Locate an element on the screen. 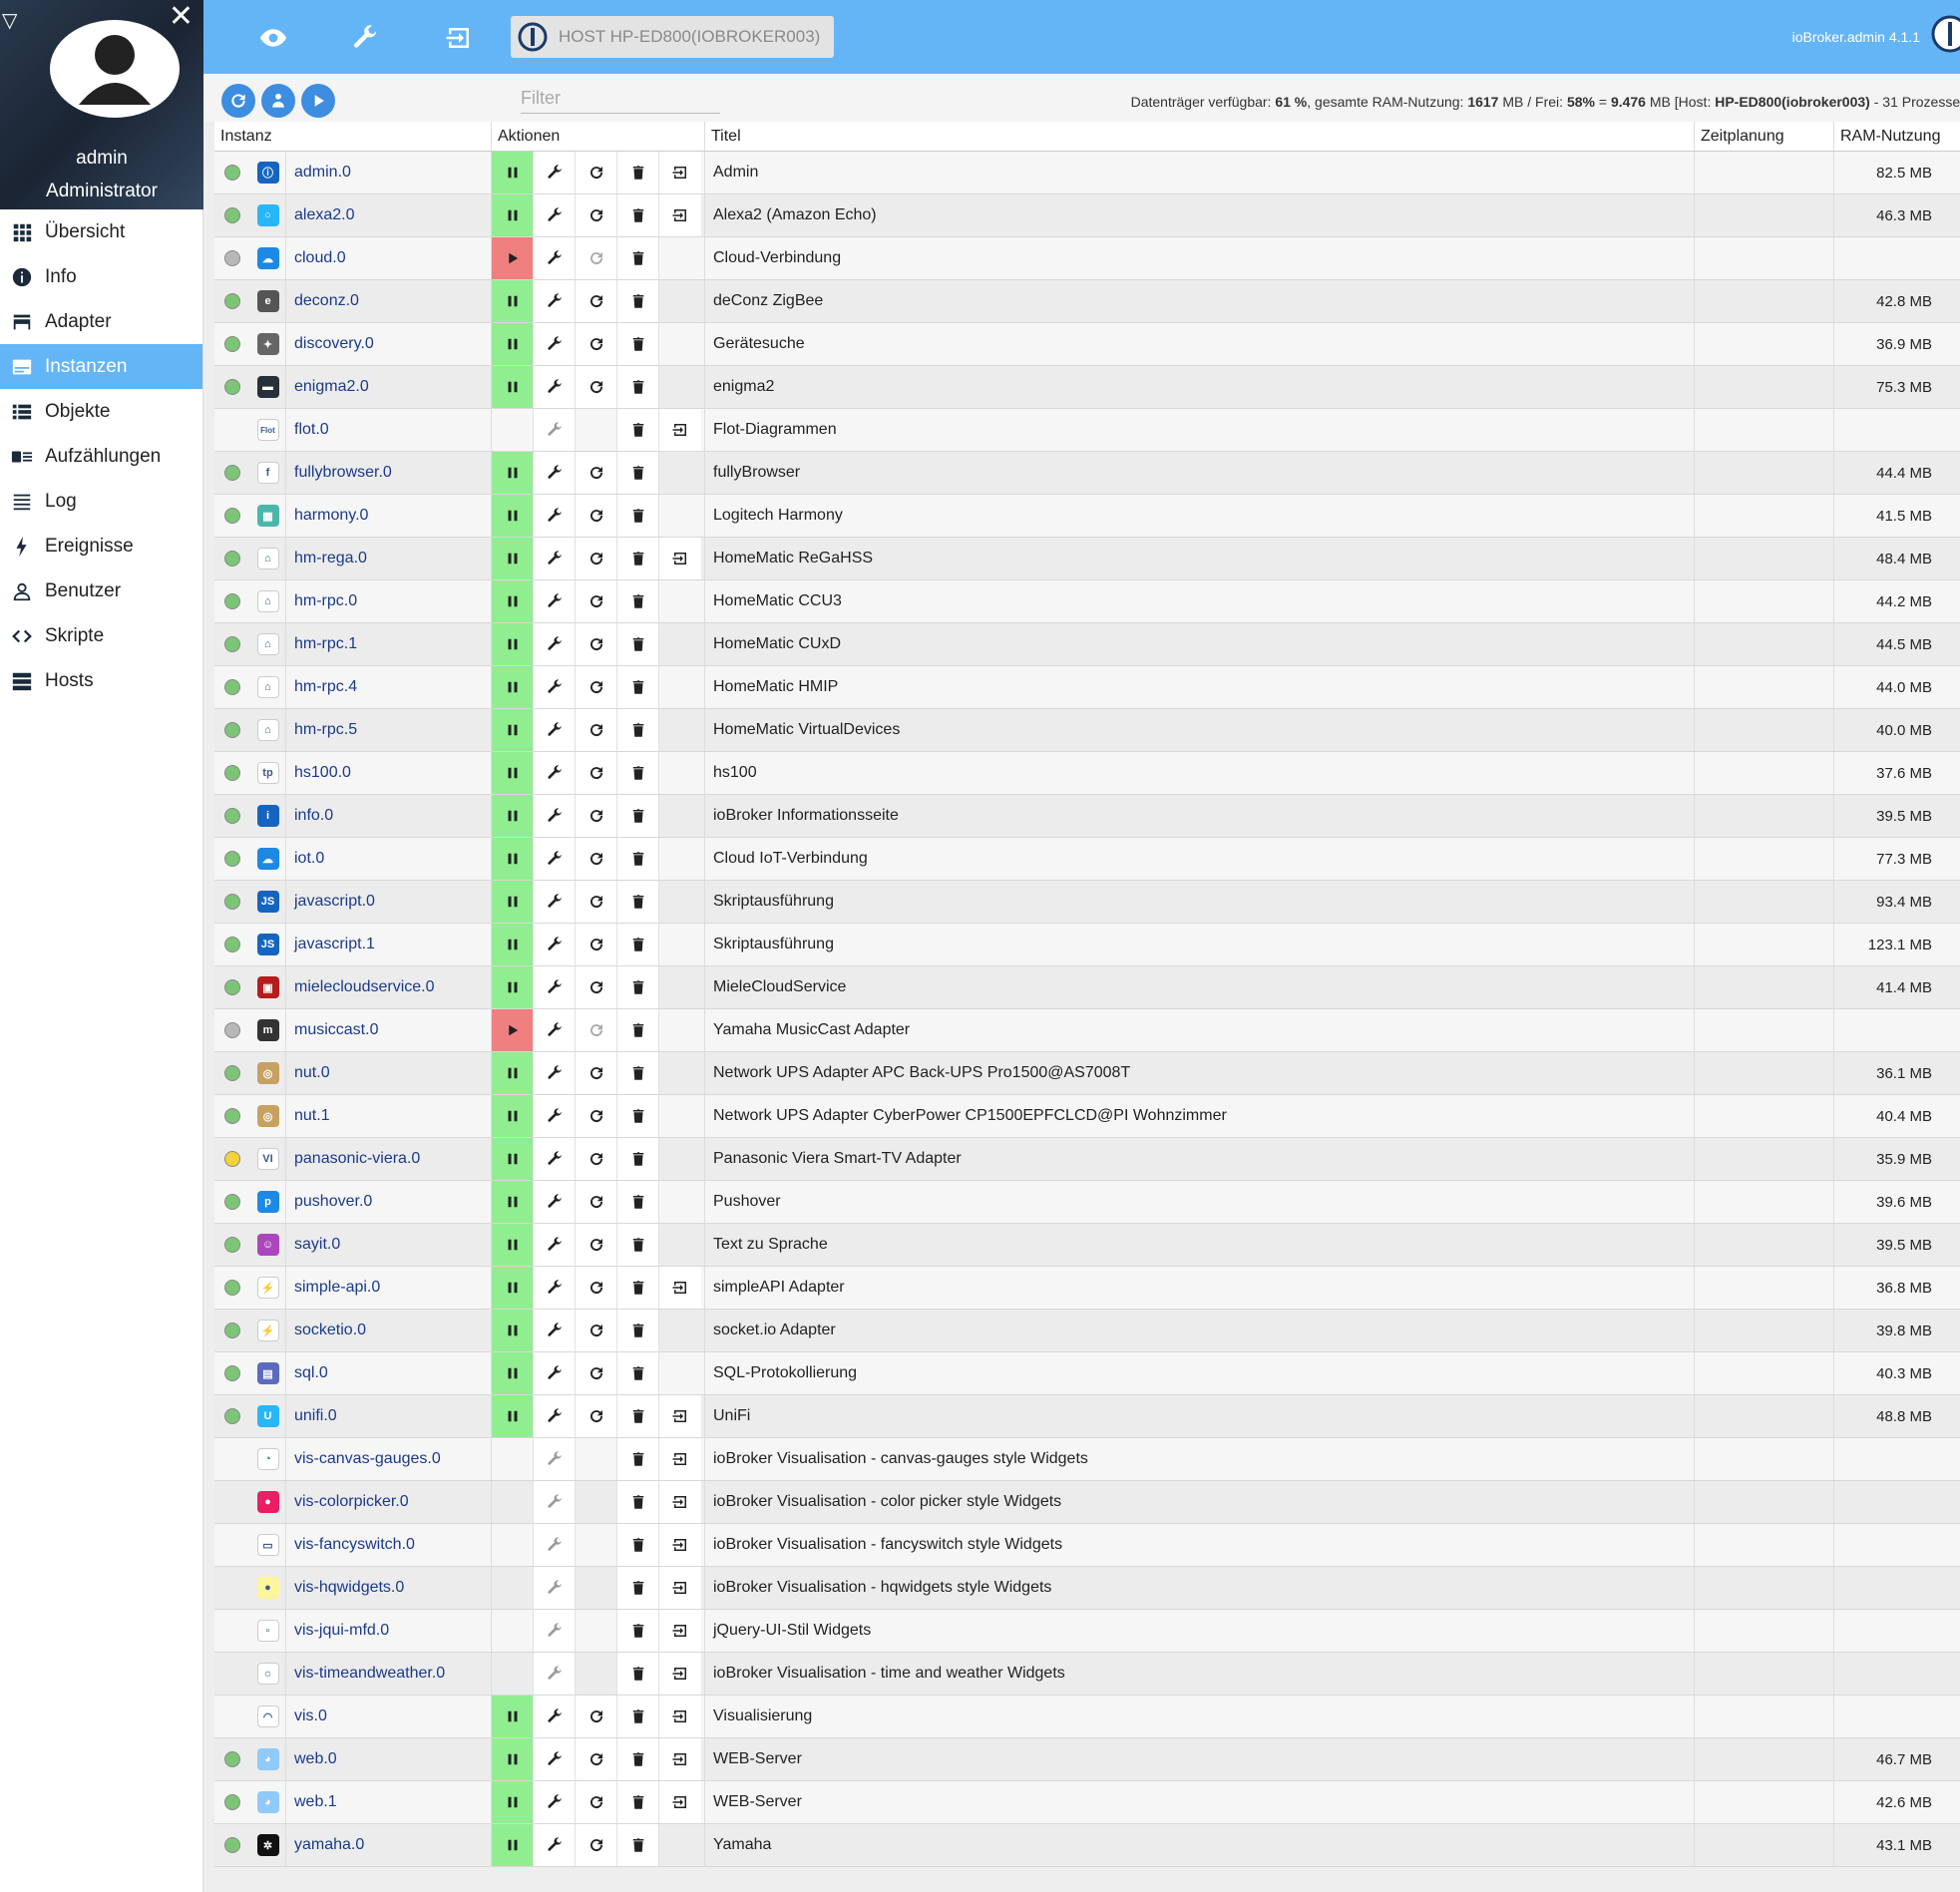 This screenshot has height=1892, width=1960. expert-mode-button is located at coordinates (278, 101).